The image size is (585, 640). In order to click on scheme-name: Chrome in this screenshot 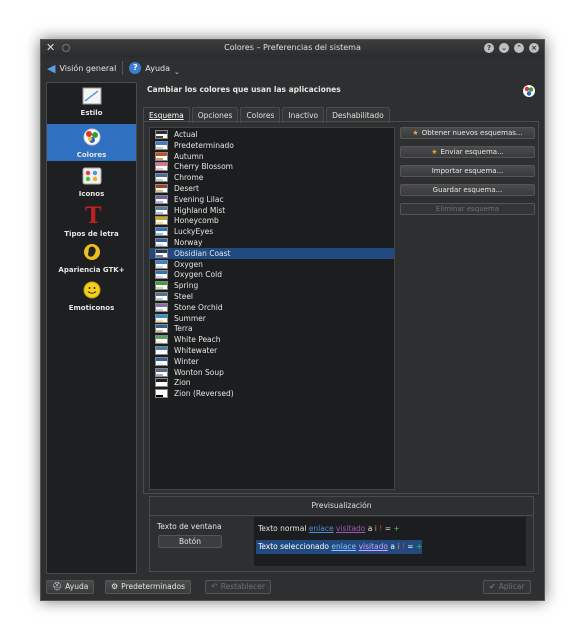, I will do `click(189, 178)`.